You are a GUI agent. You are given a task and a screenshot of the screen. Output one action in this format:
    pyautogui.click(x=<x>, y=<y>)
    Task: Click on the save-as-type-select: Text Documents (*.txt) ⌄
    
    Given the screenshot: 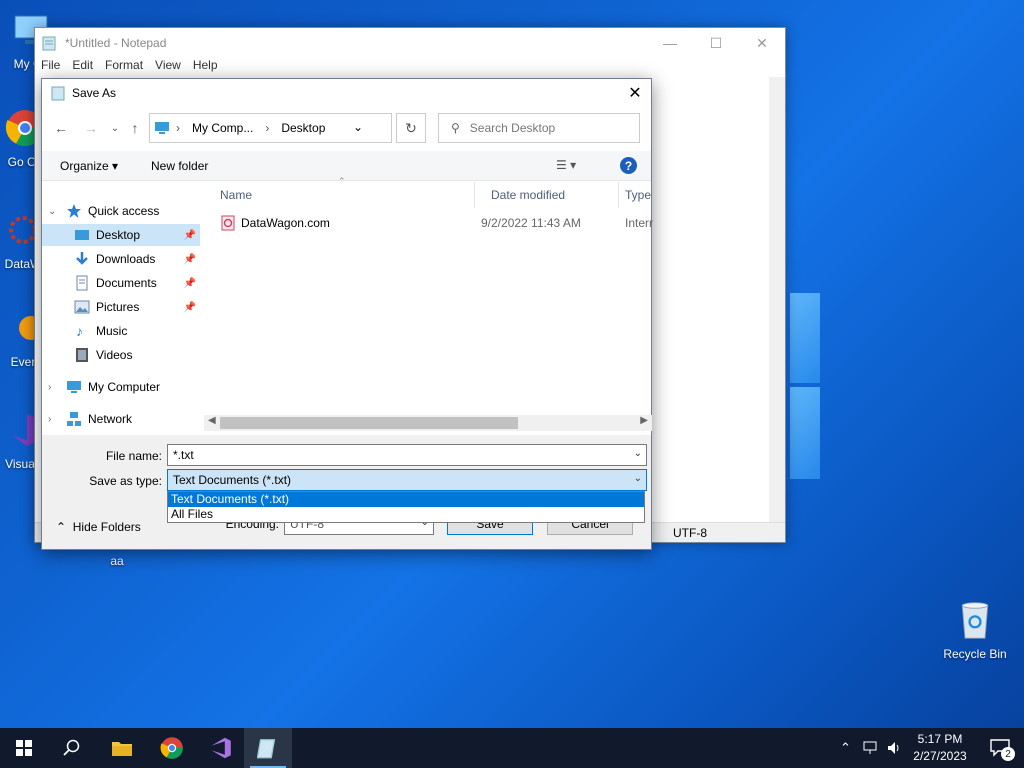 What is the action you would take?
    pyautogui.click(x=407, y=480)
    